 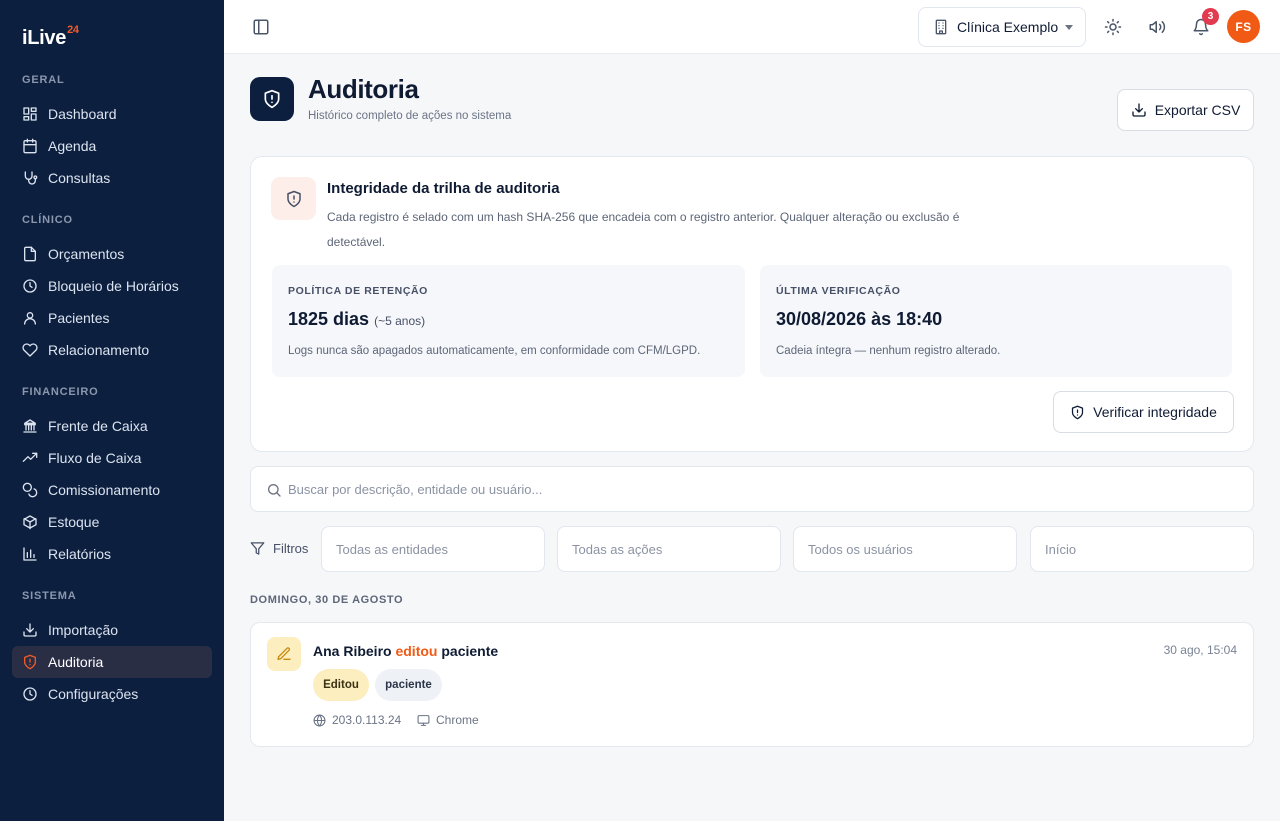 I want to click on user-icon, so click(x=30, y=318).